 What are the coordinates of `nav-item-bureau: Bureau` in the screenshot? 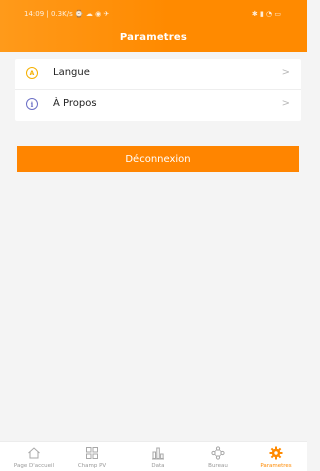 It's located at (218, 456).